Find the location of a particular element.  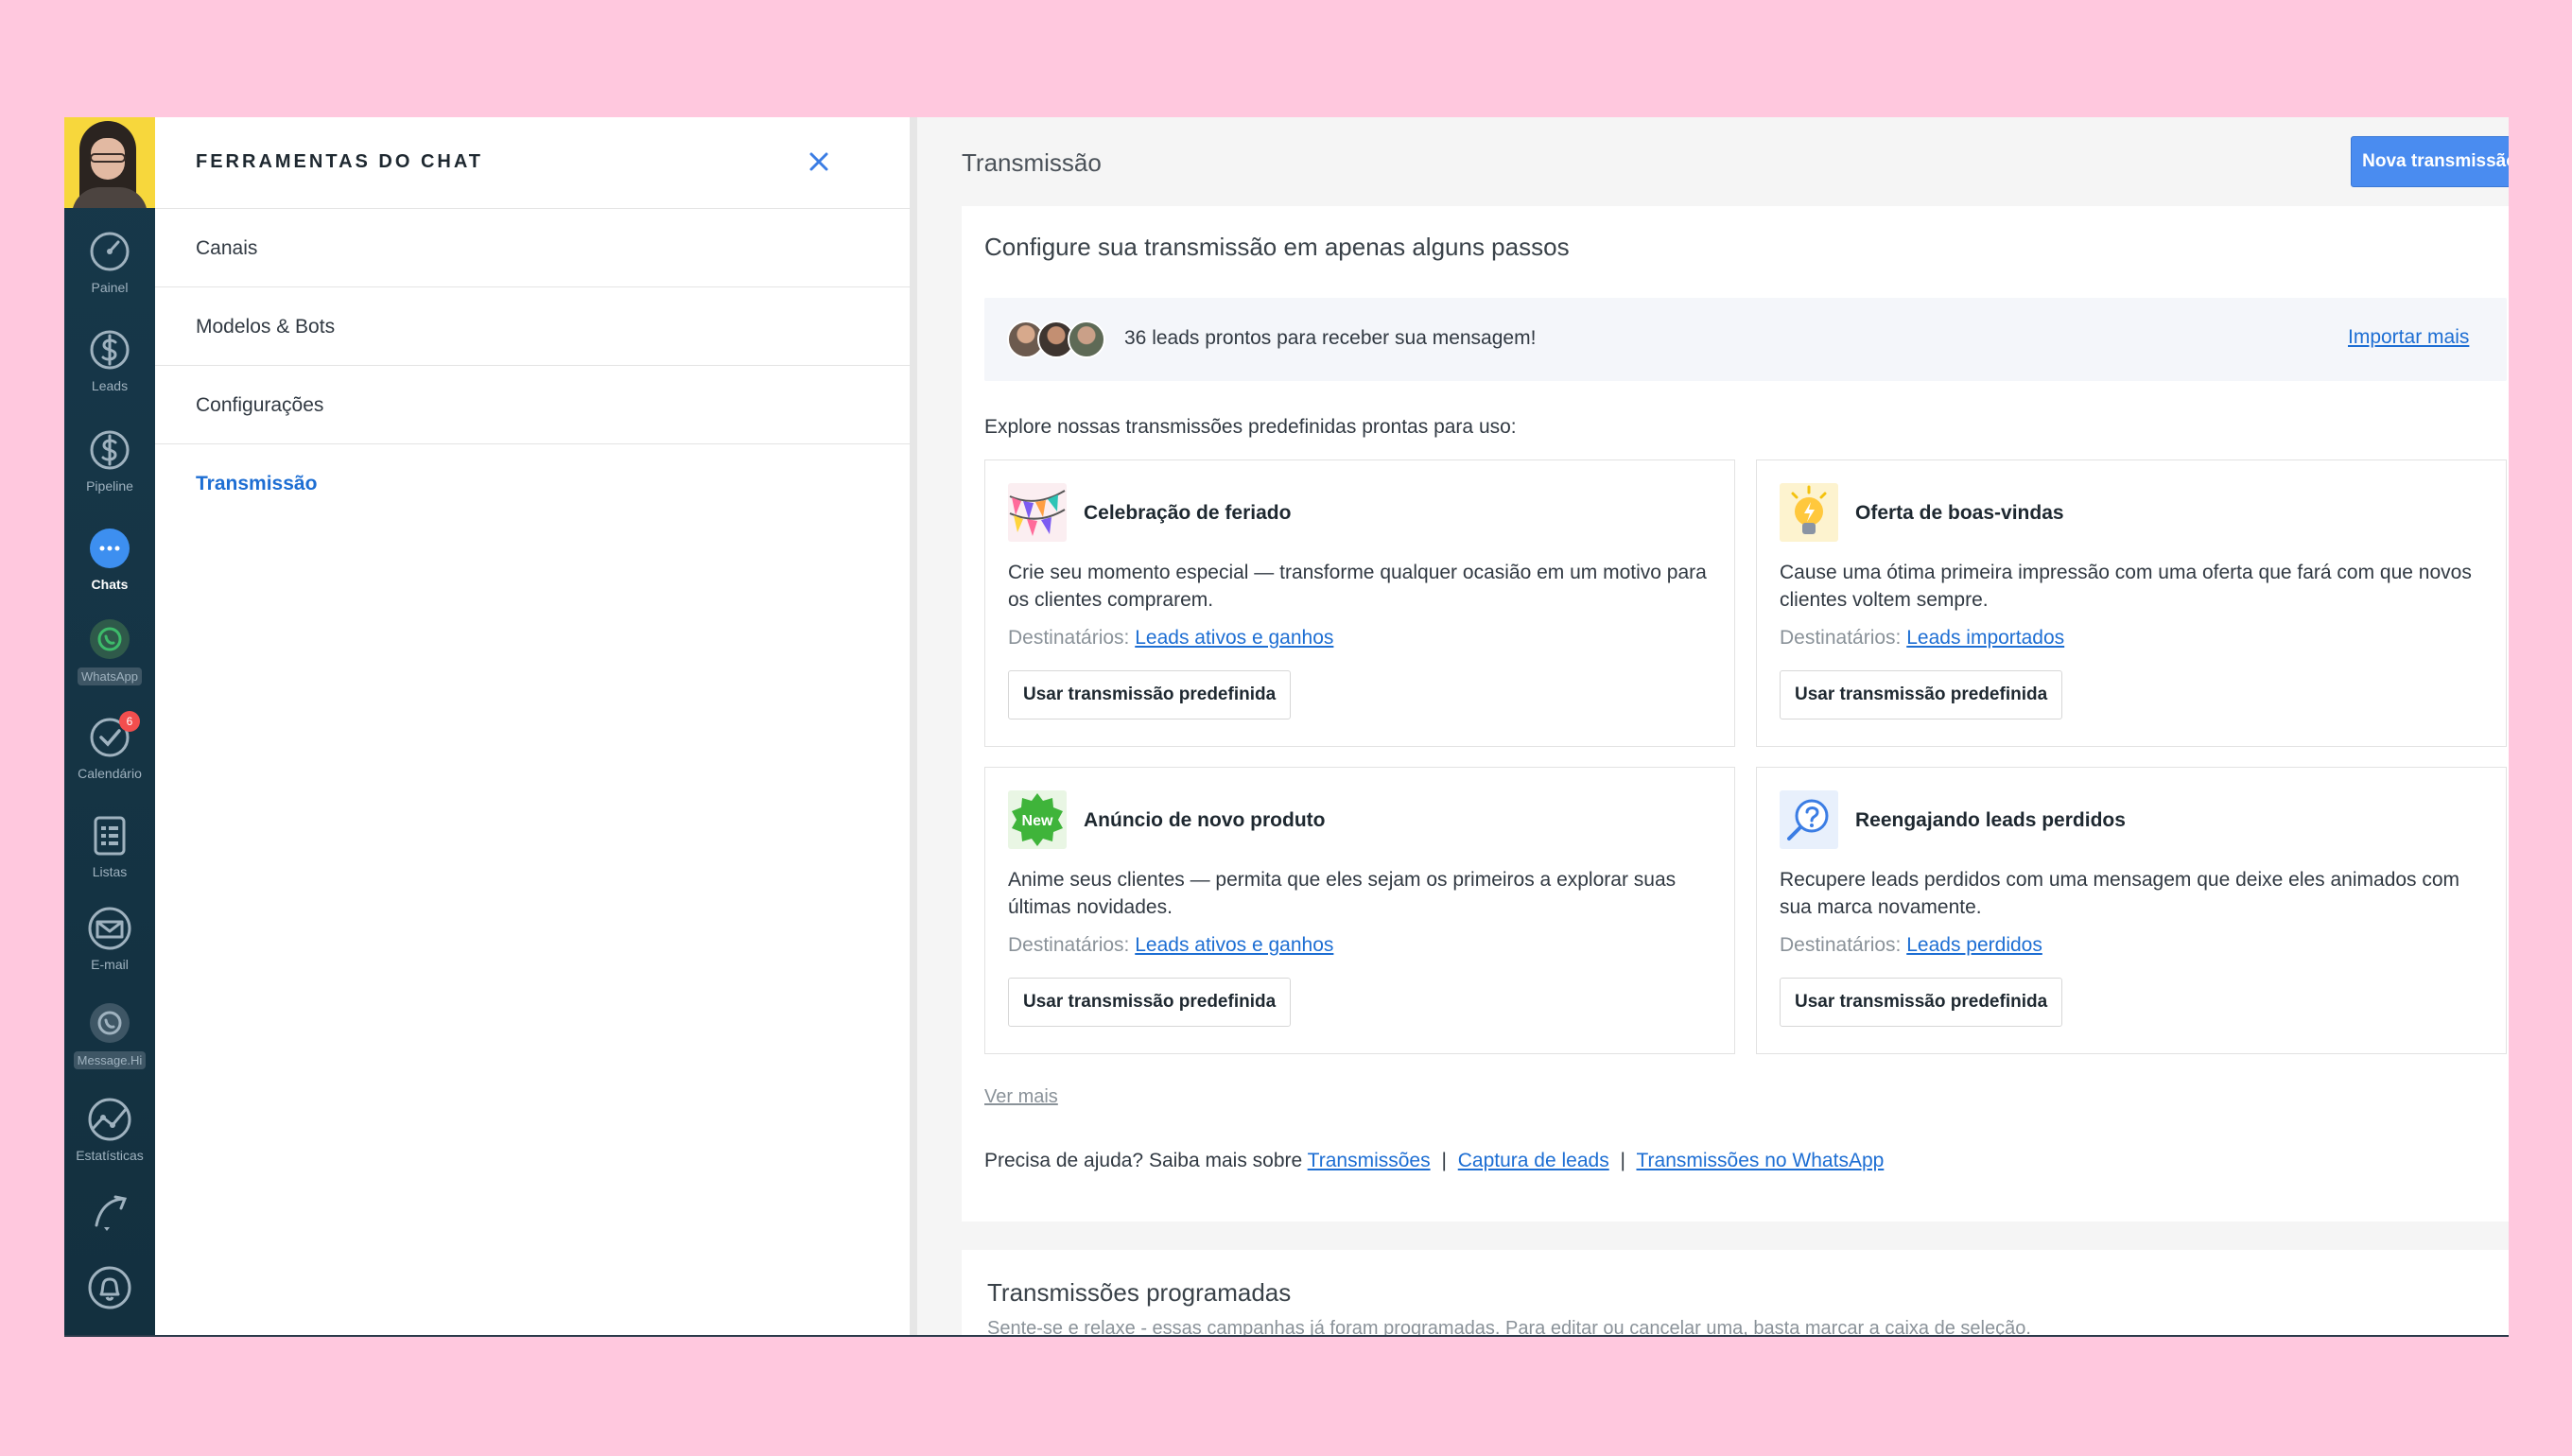

nav-item-painel: Painel is located at coordinates (109, 262).